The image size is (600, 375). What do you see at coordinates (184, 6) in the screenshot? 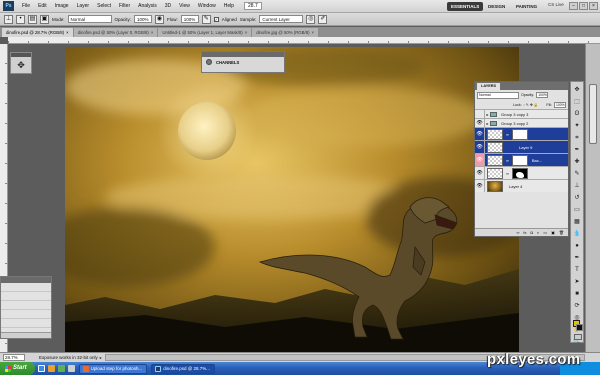
I see `menu-view: View` at bounding box center [184, 6].